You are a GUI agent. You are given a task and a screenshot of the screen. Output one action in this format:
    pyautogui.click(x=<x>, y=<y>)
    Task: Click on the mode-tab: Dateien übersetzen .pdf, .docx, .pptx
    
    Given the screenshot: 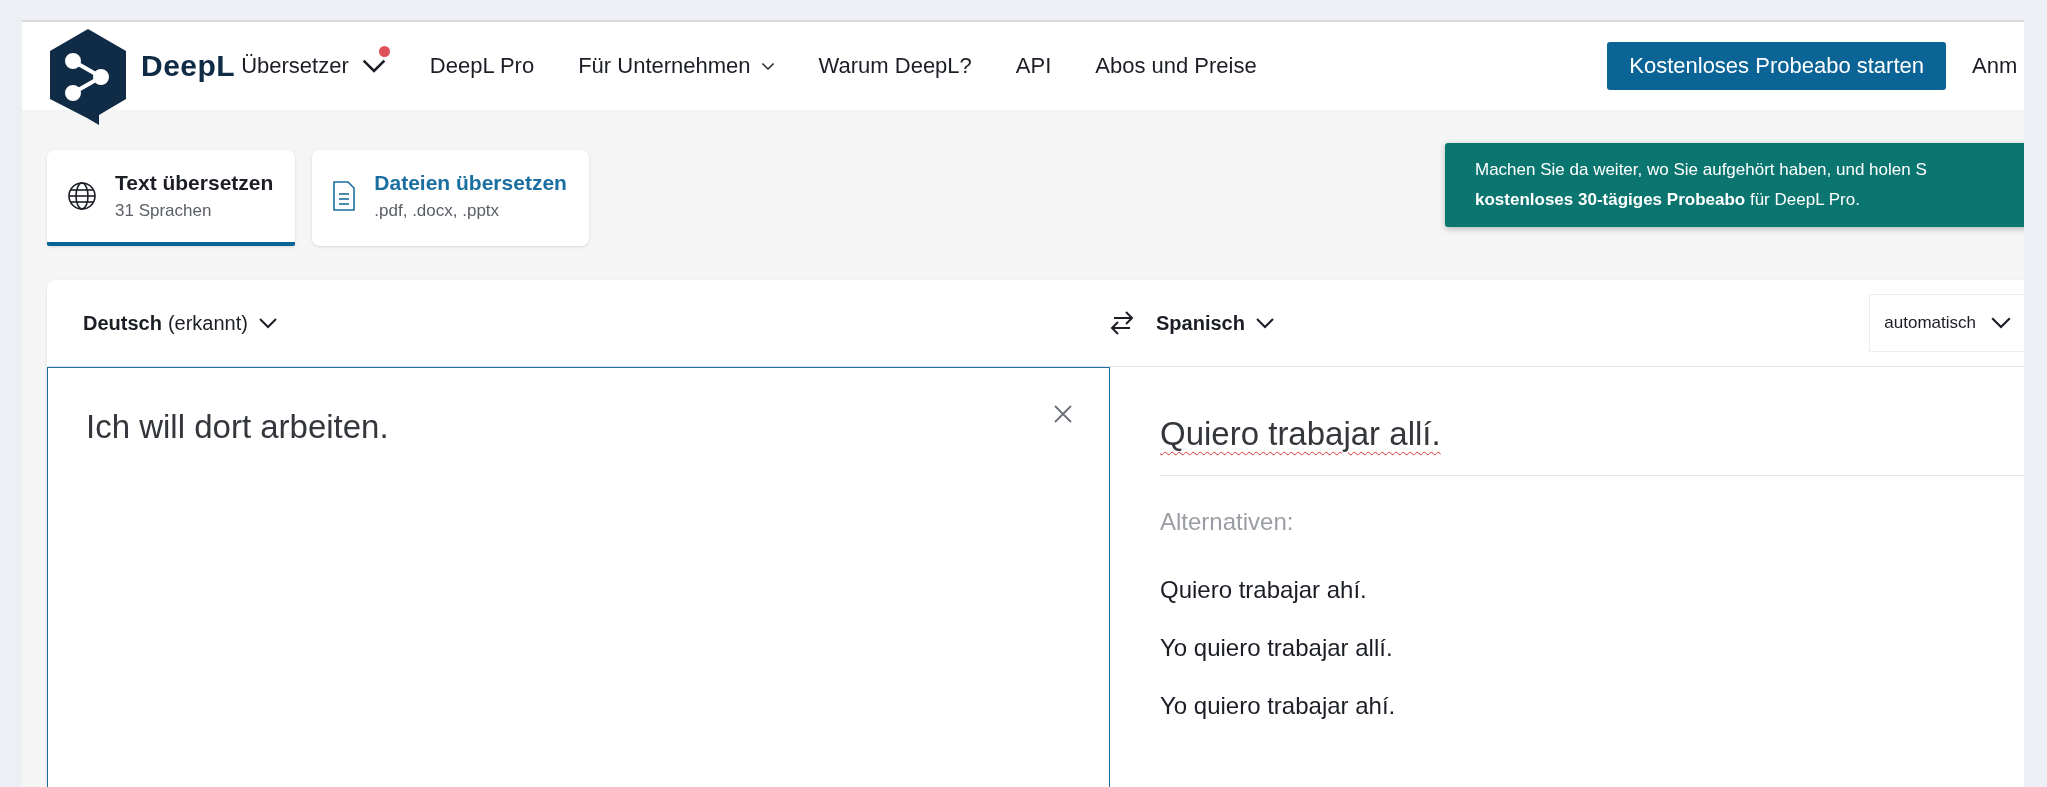 What is the action you would take?
    pyautogui.click(x=450, y=198)
    